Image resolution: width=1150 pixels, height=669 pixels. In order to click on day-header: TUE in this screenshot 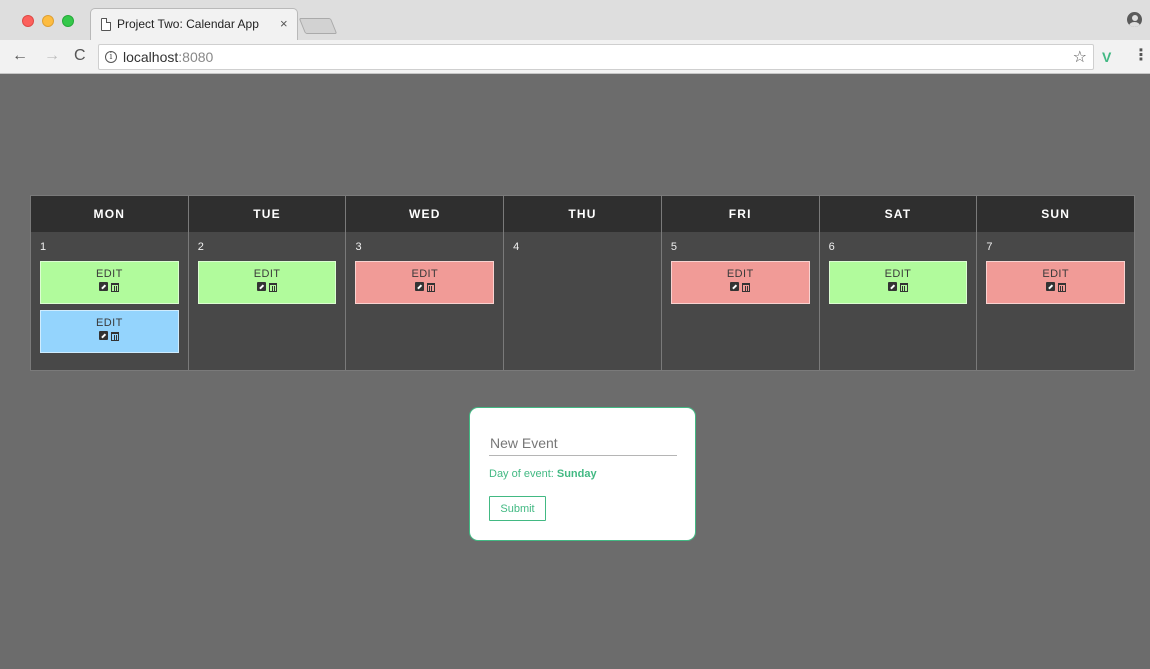, I will do `click(267, 214)`.